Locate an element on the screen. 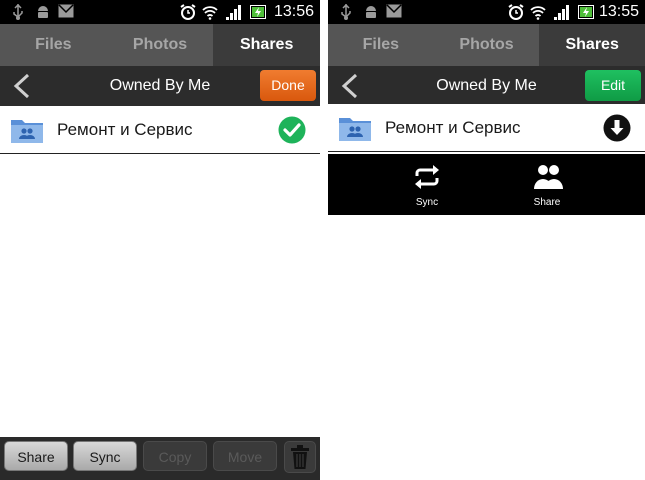 Image resolution: width=645 pixels, height=480 pixels. header-bar: Owned By Me Done is located at coordinates (160, 86).